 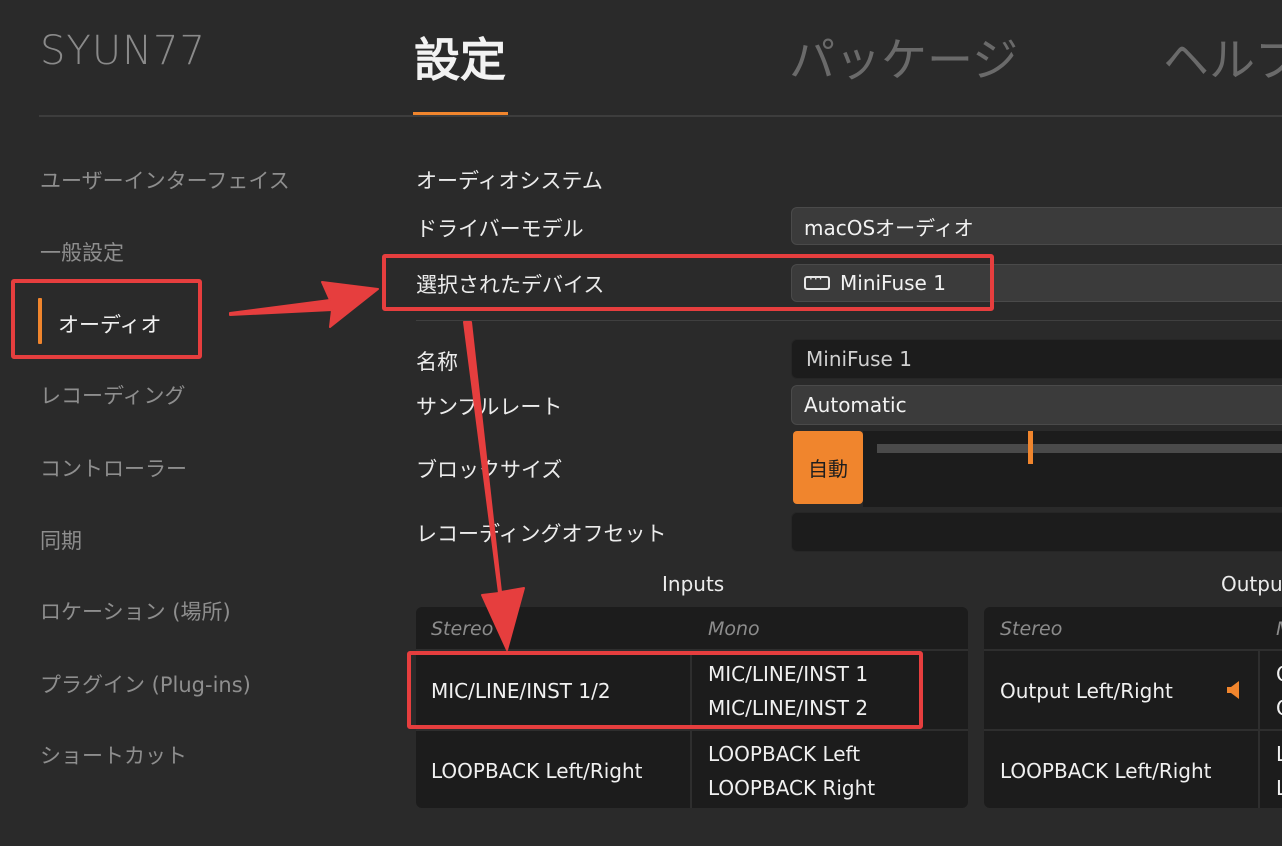 What do you see at coordinates (377, 466) in the screenshot?
I see `annotation-arrows` at bounding box center [377, 466].